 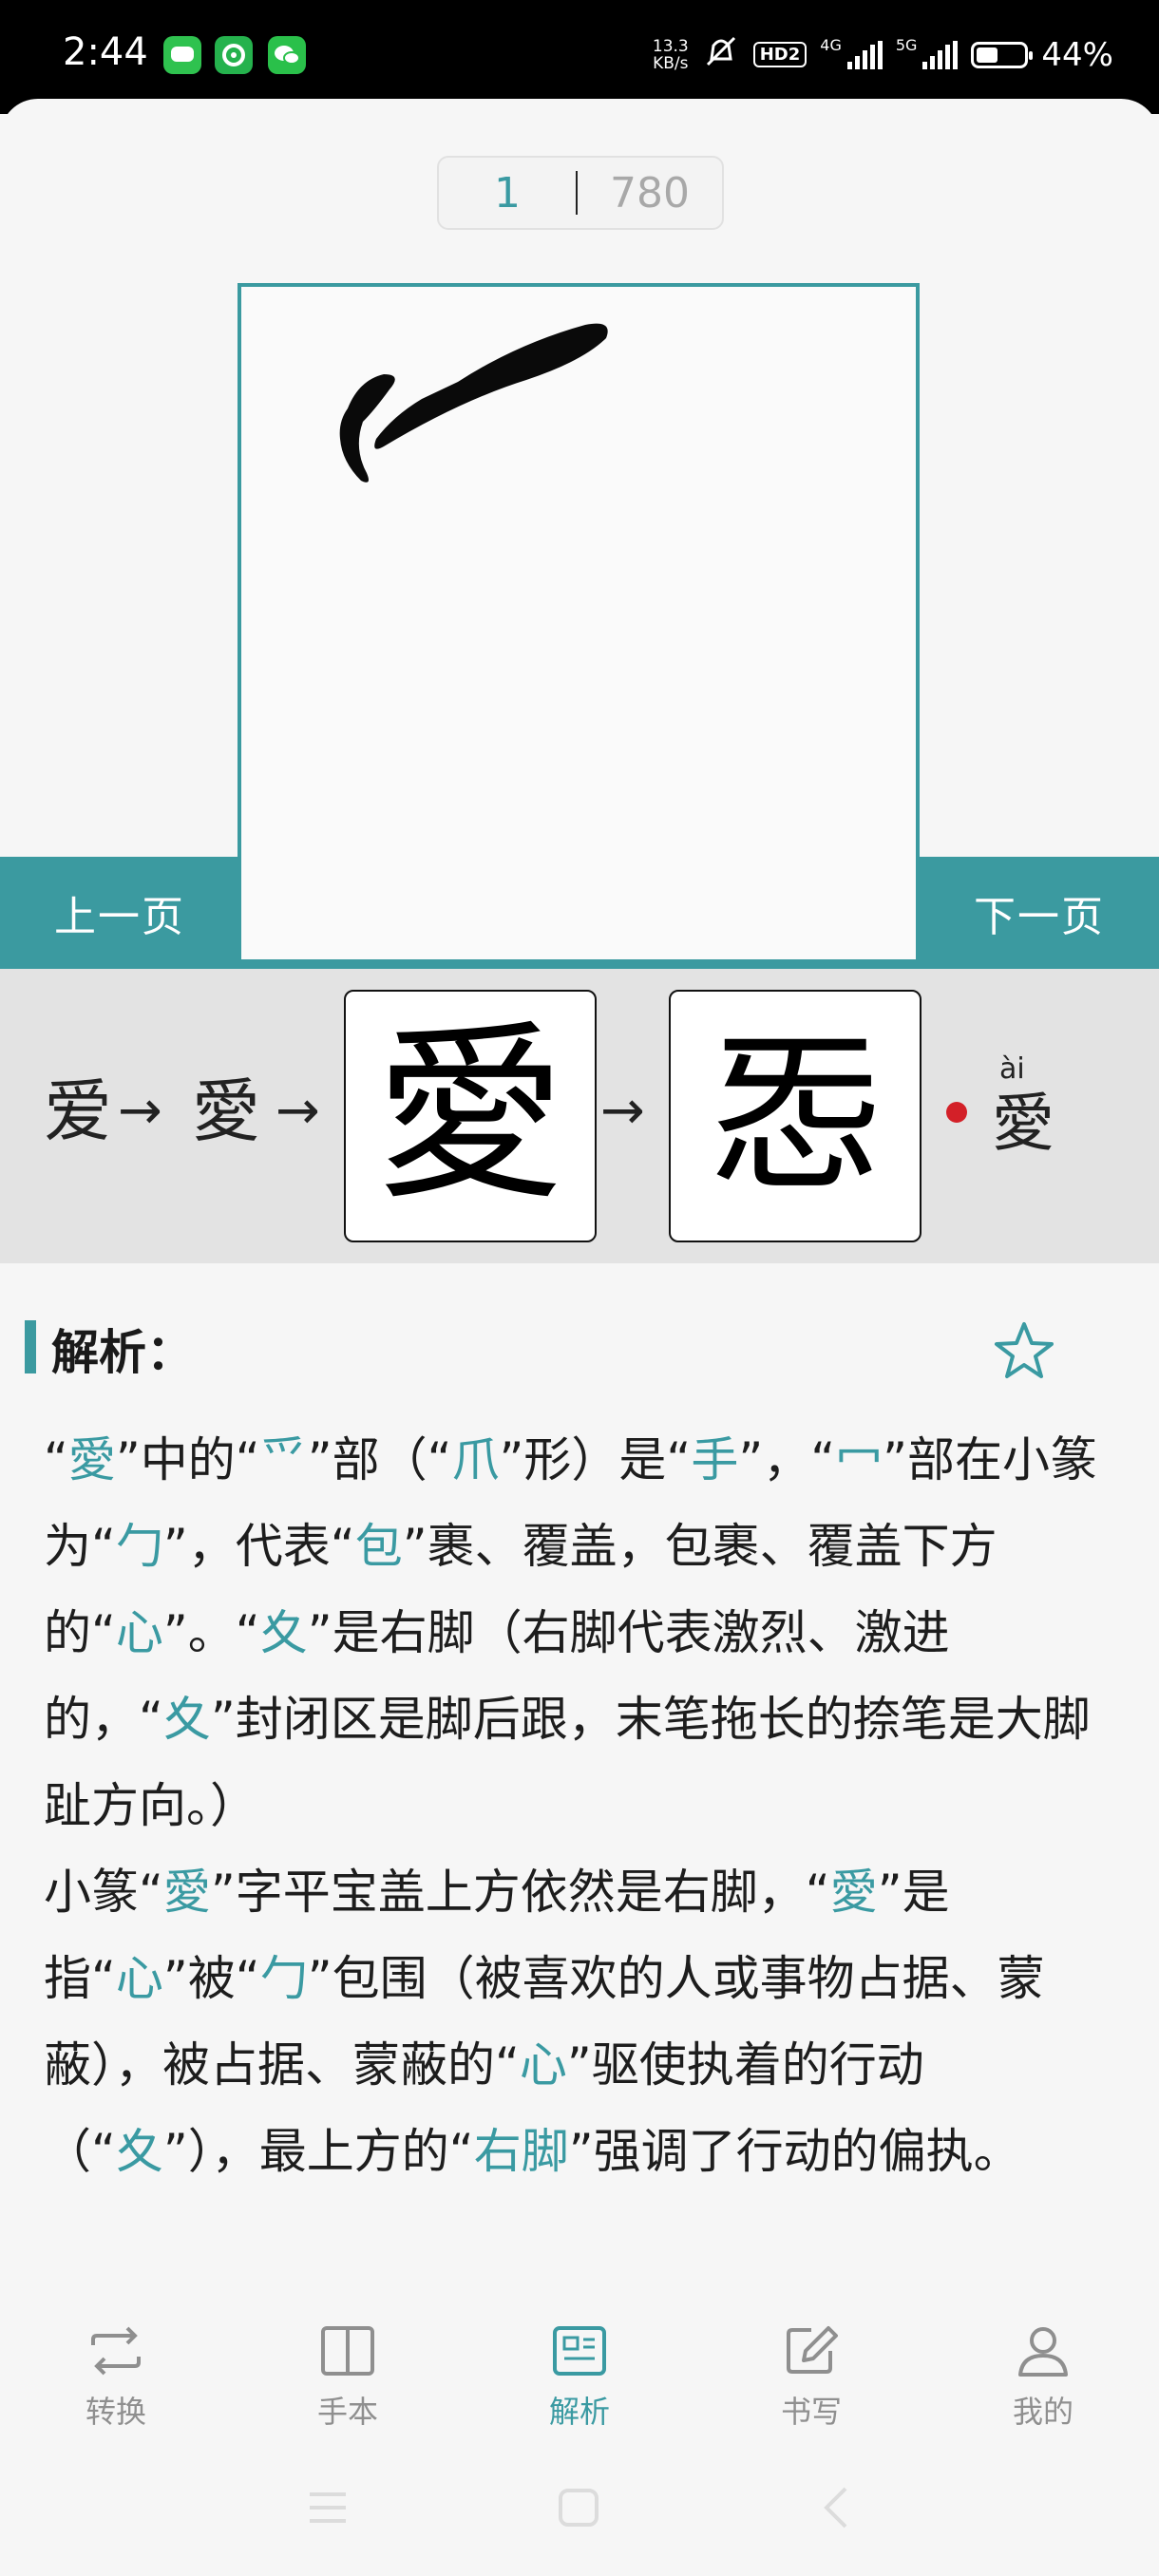 What do you see at coordinates (234, 55) in the screenshot?
I see `green-swirl-app-icon` at bounding box center [234, 55].